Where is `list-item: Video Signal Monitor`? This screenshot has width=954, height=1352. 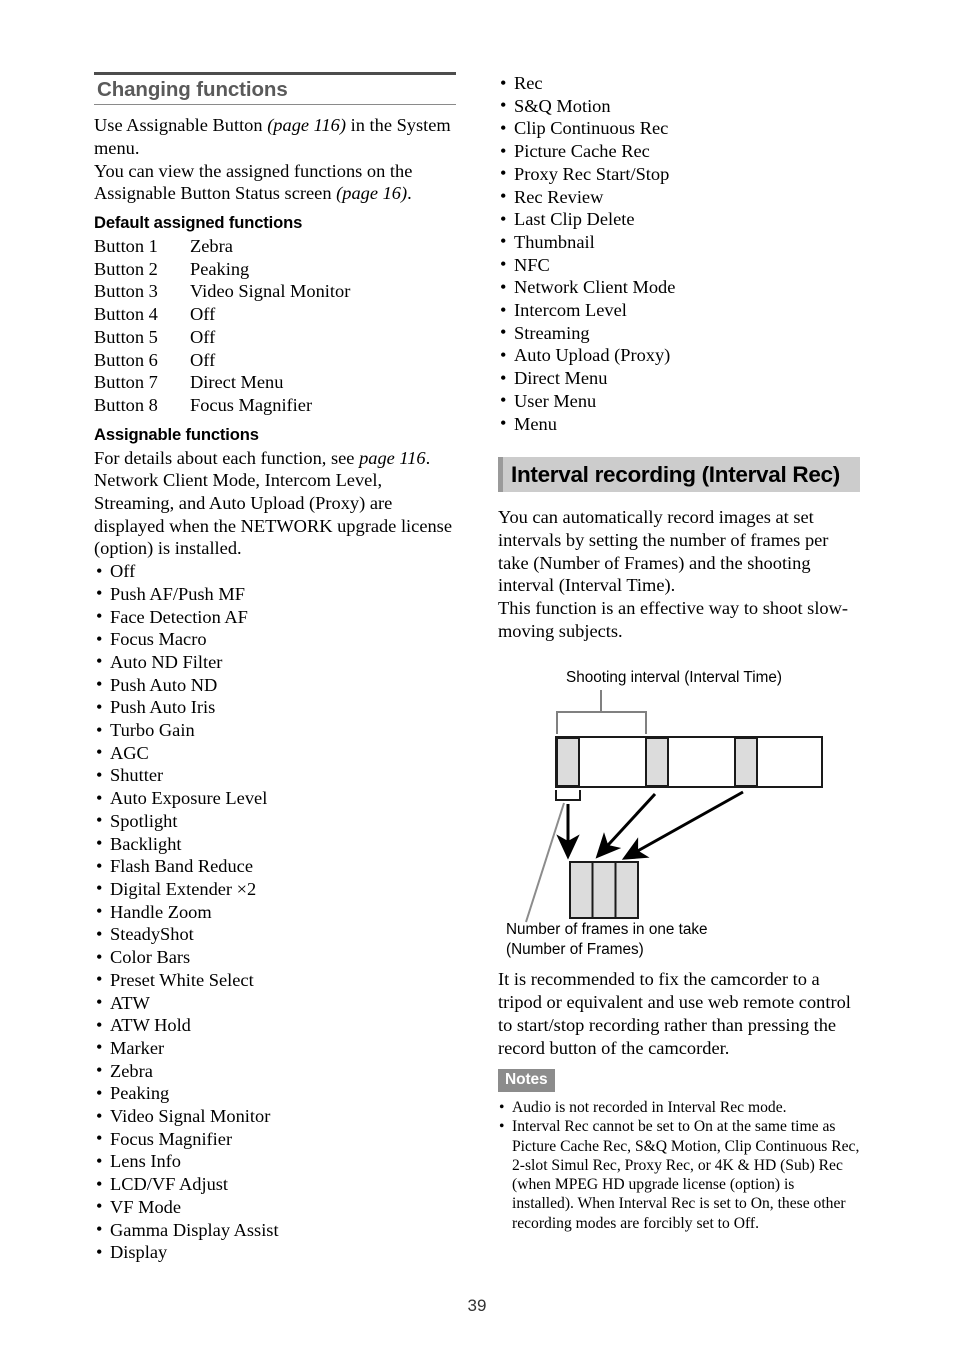 list-item: Video Signal Monitor is located at coordinates (275, 1116).